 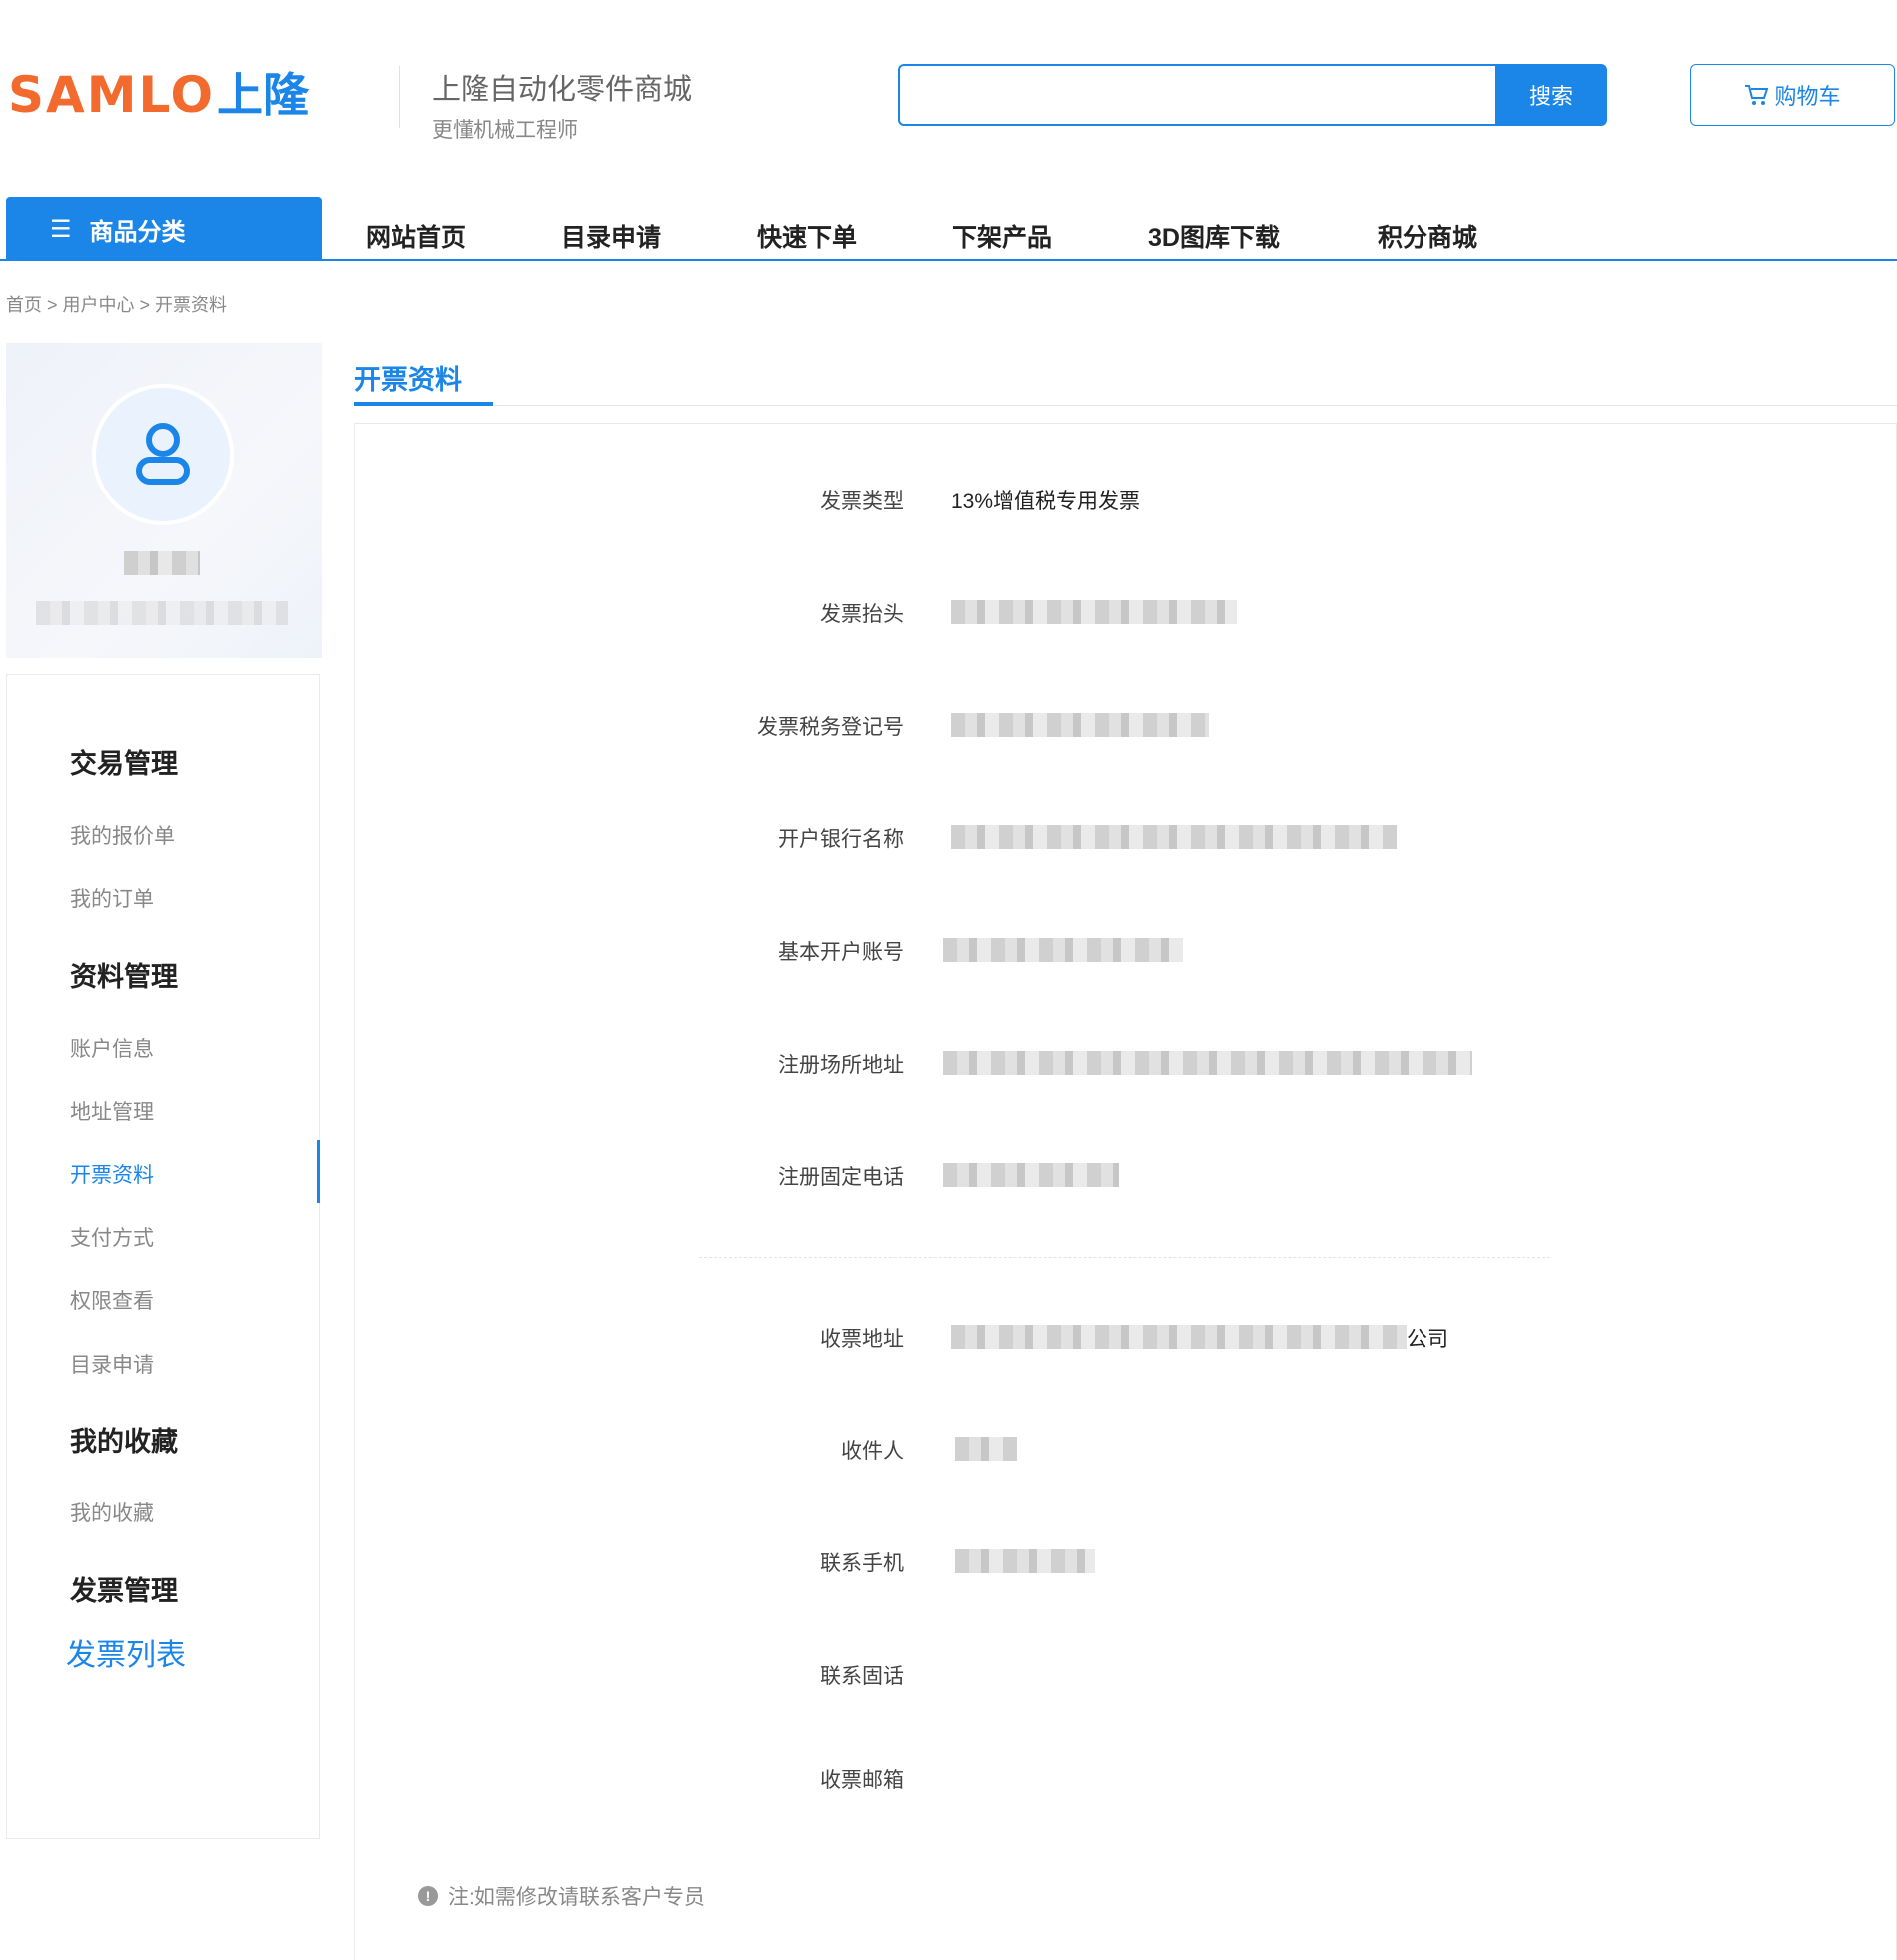 What do you see at coordinates (862, 1339) in the screenshot?
I see `field-label-mailing-address: 收票地址` at bounding box center [862, 1339].